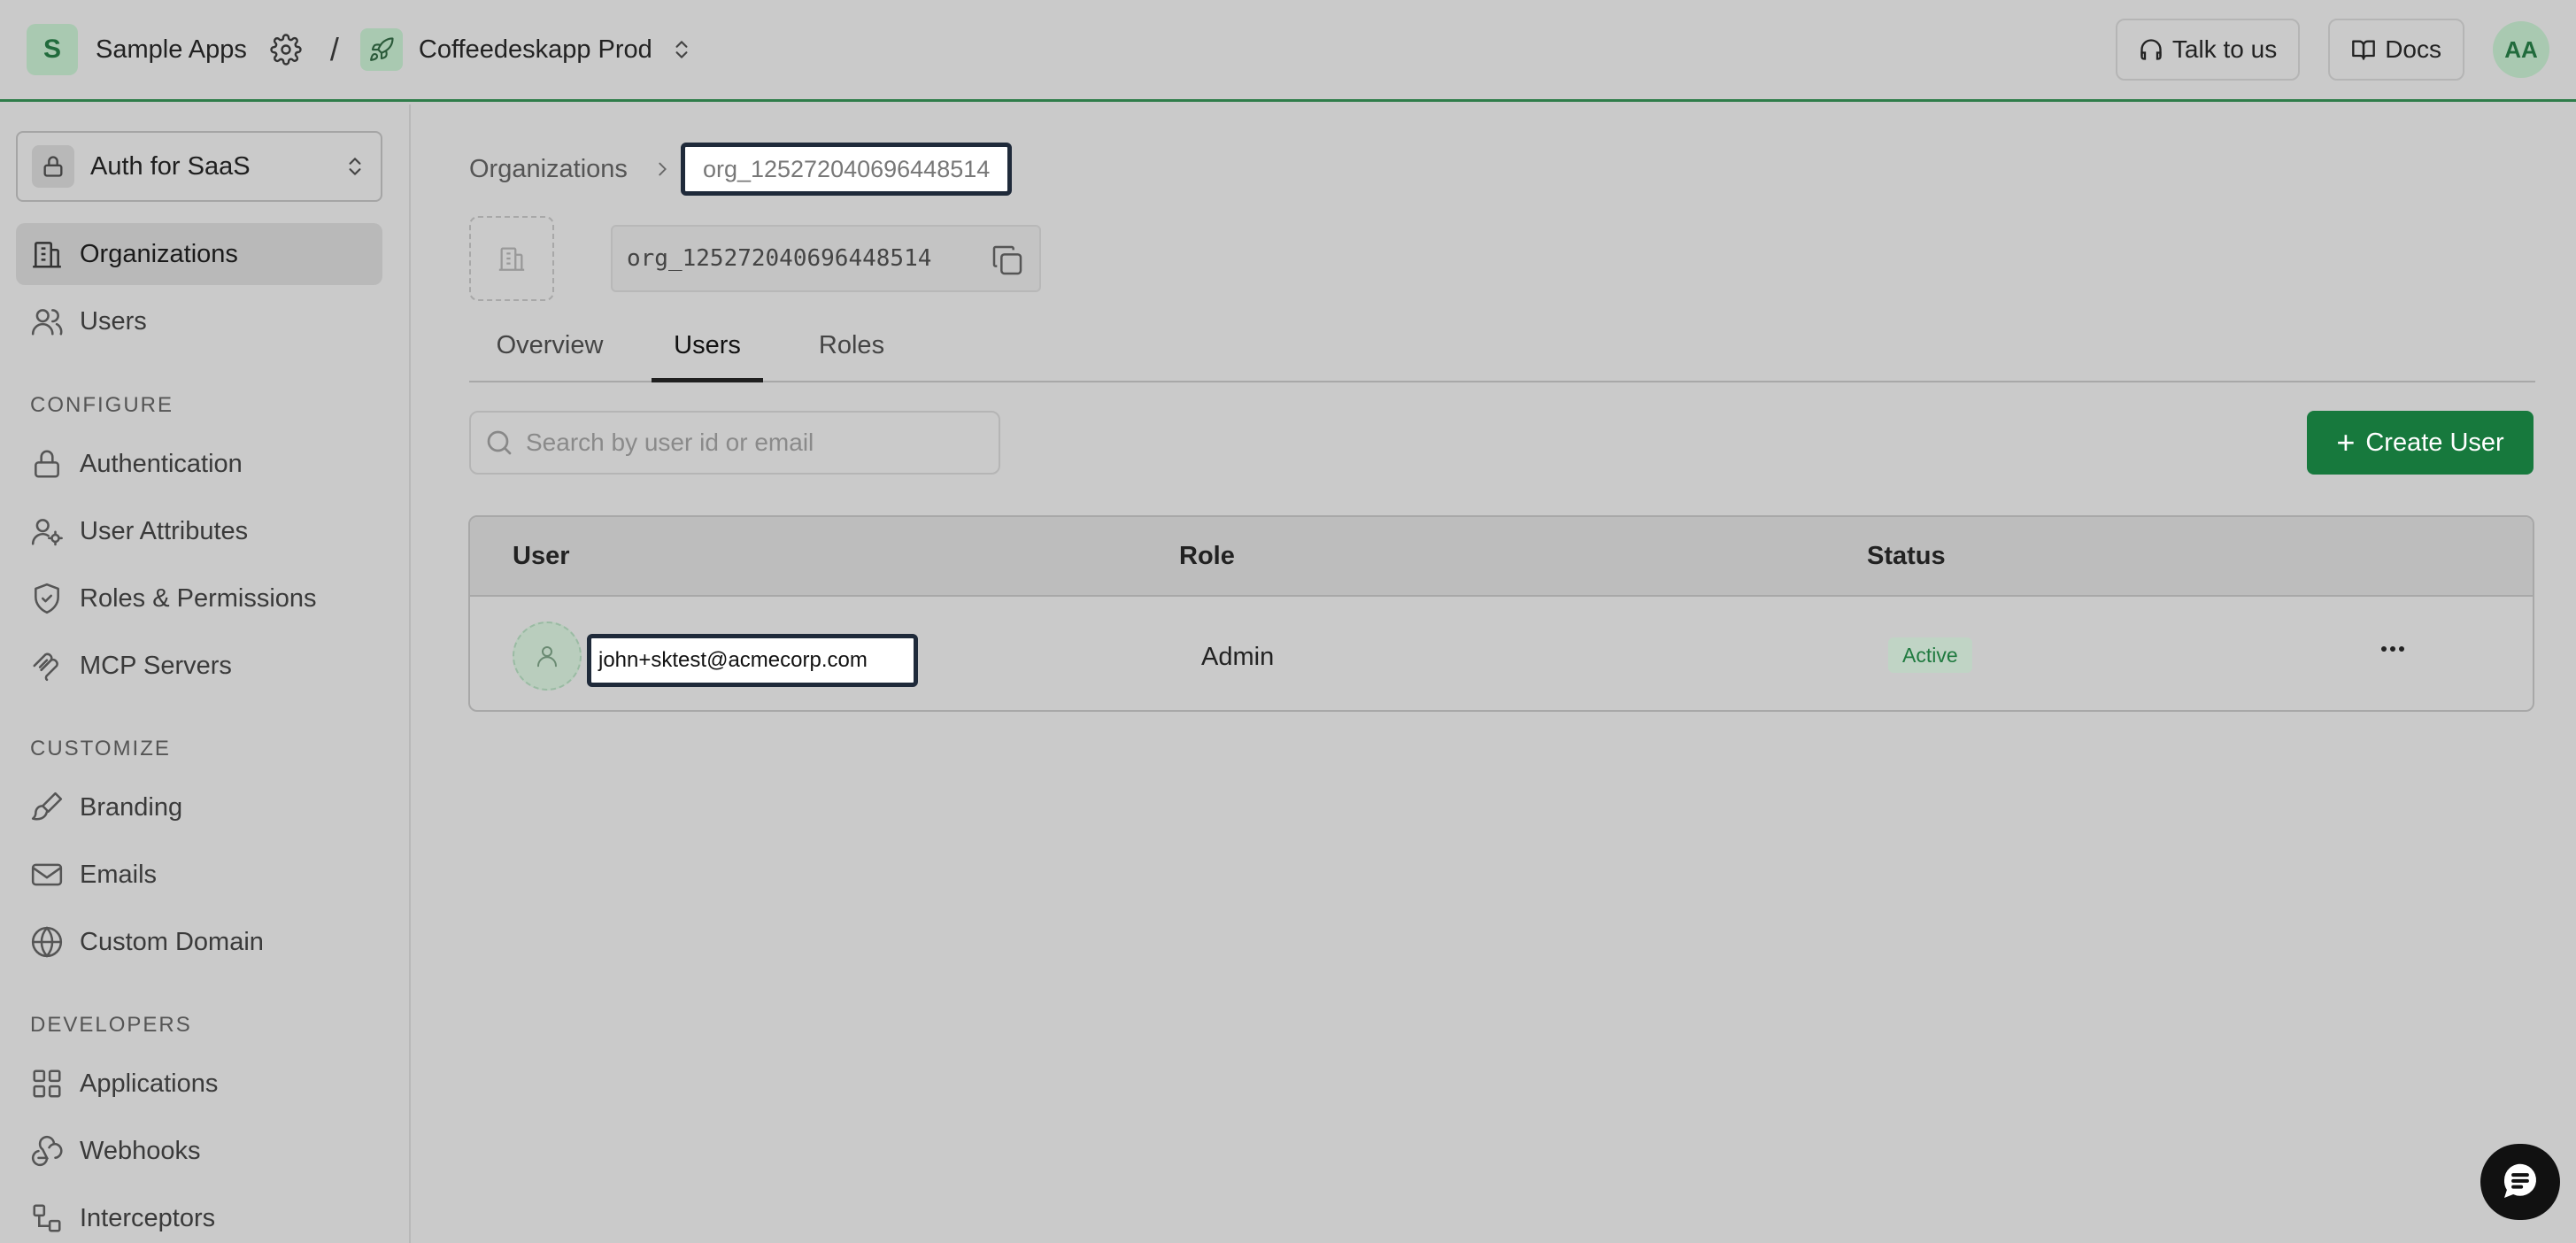 The height and width of the screenshot is (1243, 2576). What do you see at coordinates (47, 598) in the screenshot?
I see `shield-icon` at bounding box center [47, 598].